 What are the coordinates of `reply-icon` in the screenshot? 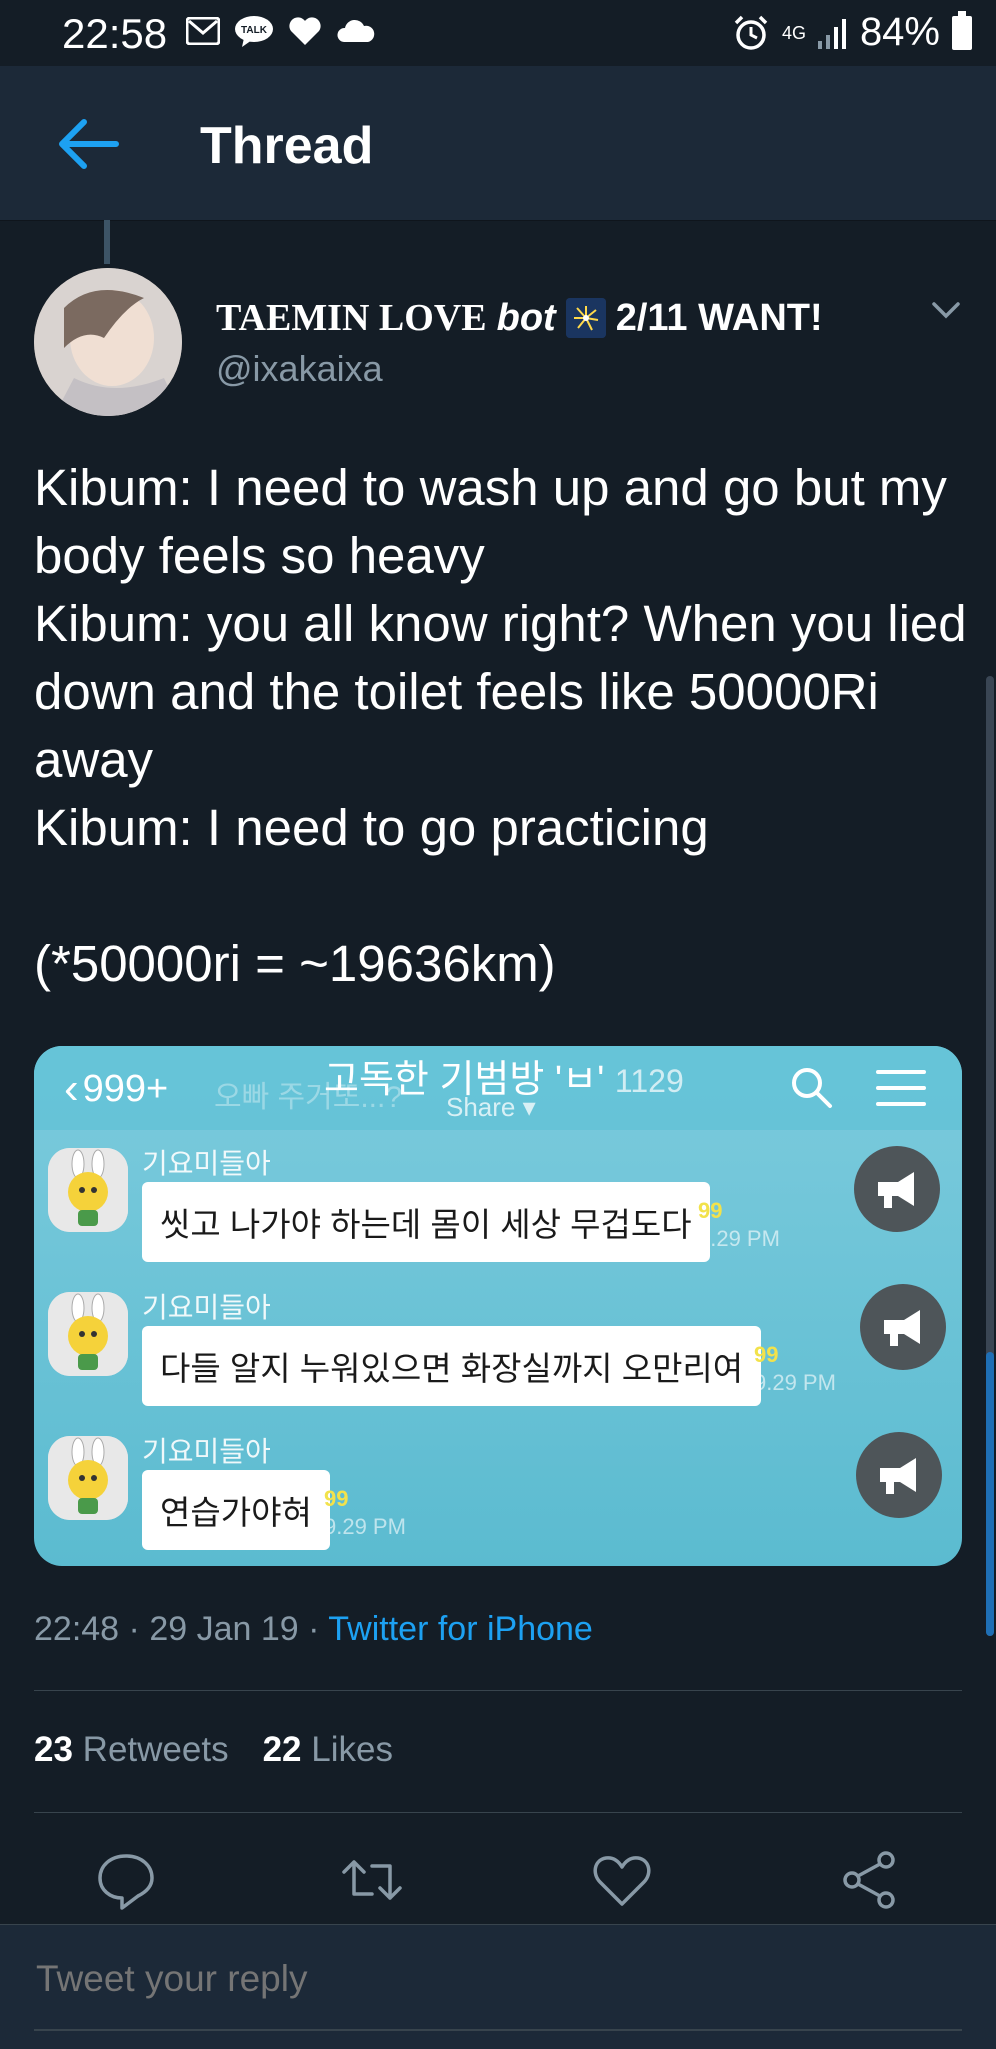 It's located at (126, 1880).